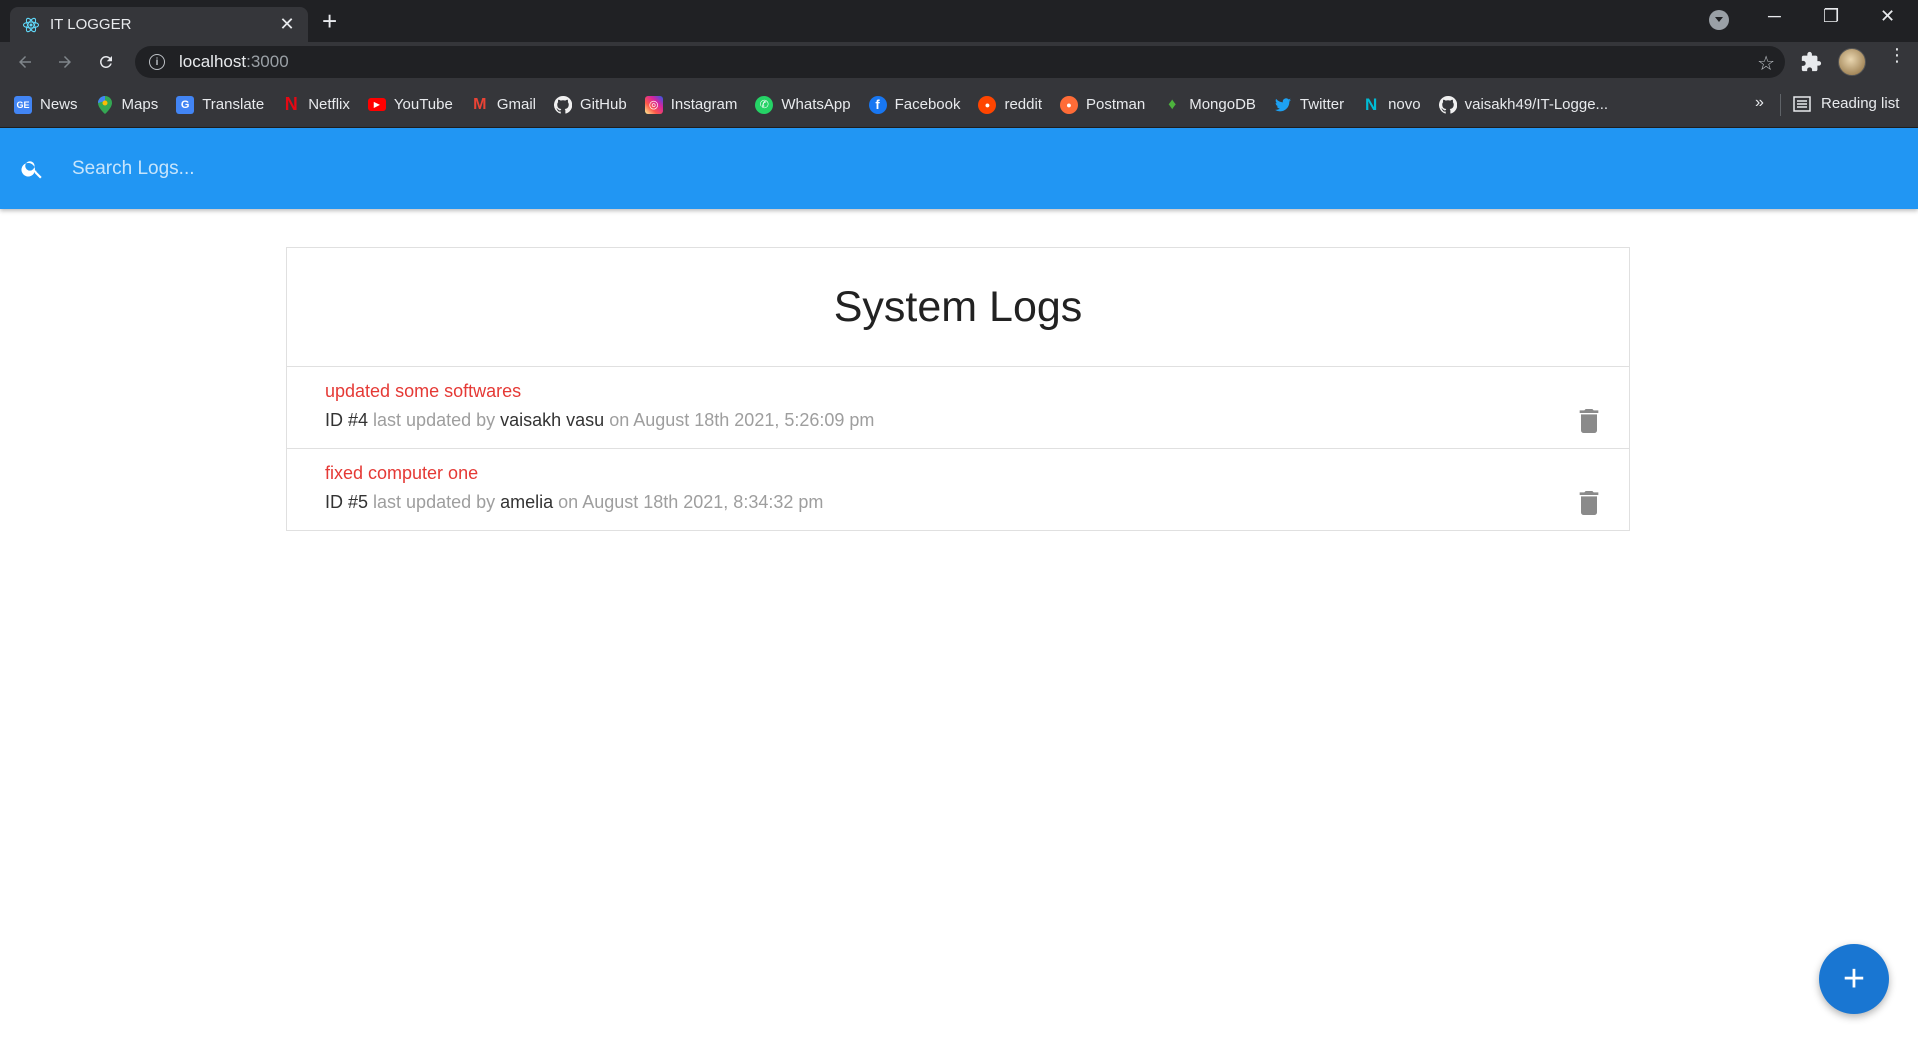 This screenshot has width=1918, height=1042. I want to click on bookmark-github: GitHub, so click(590, 104).